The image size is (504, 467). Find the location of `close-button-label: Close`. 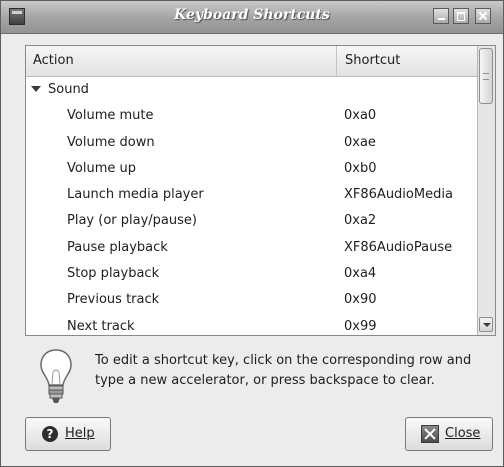

close-button-label: Close is located at coordinates (463, 433).